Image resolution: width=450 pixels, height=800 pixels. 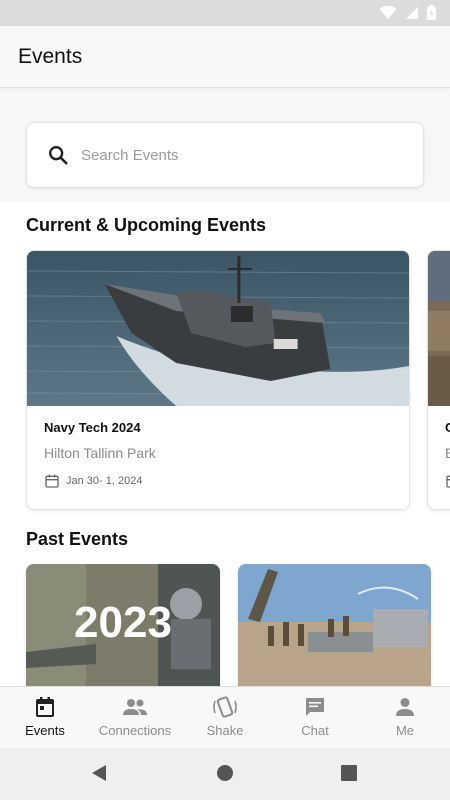 What do you see at coordinates (135, 730) in the screenshot?
I see `nav-label: Connections` at bounding box center [135, 730].